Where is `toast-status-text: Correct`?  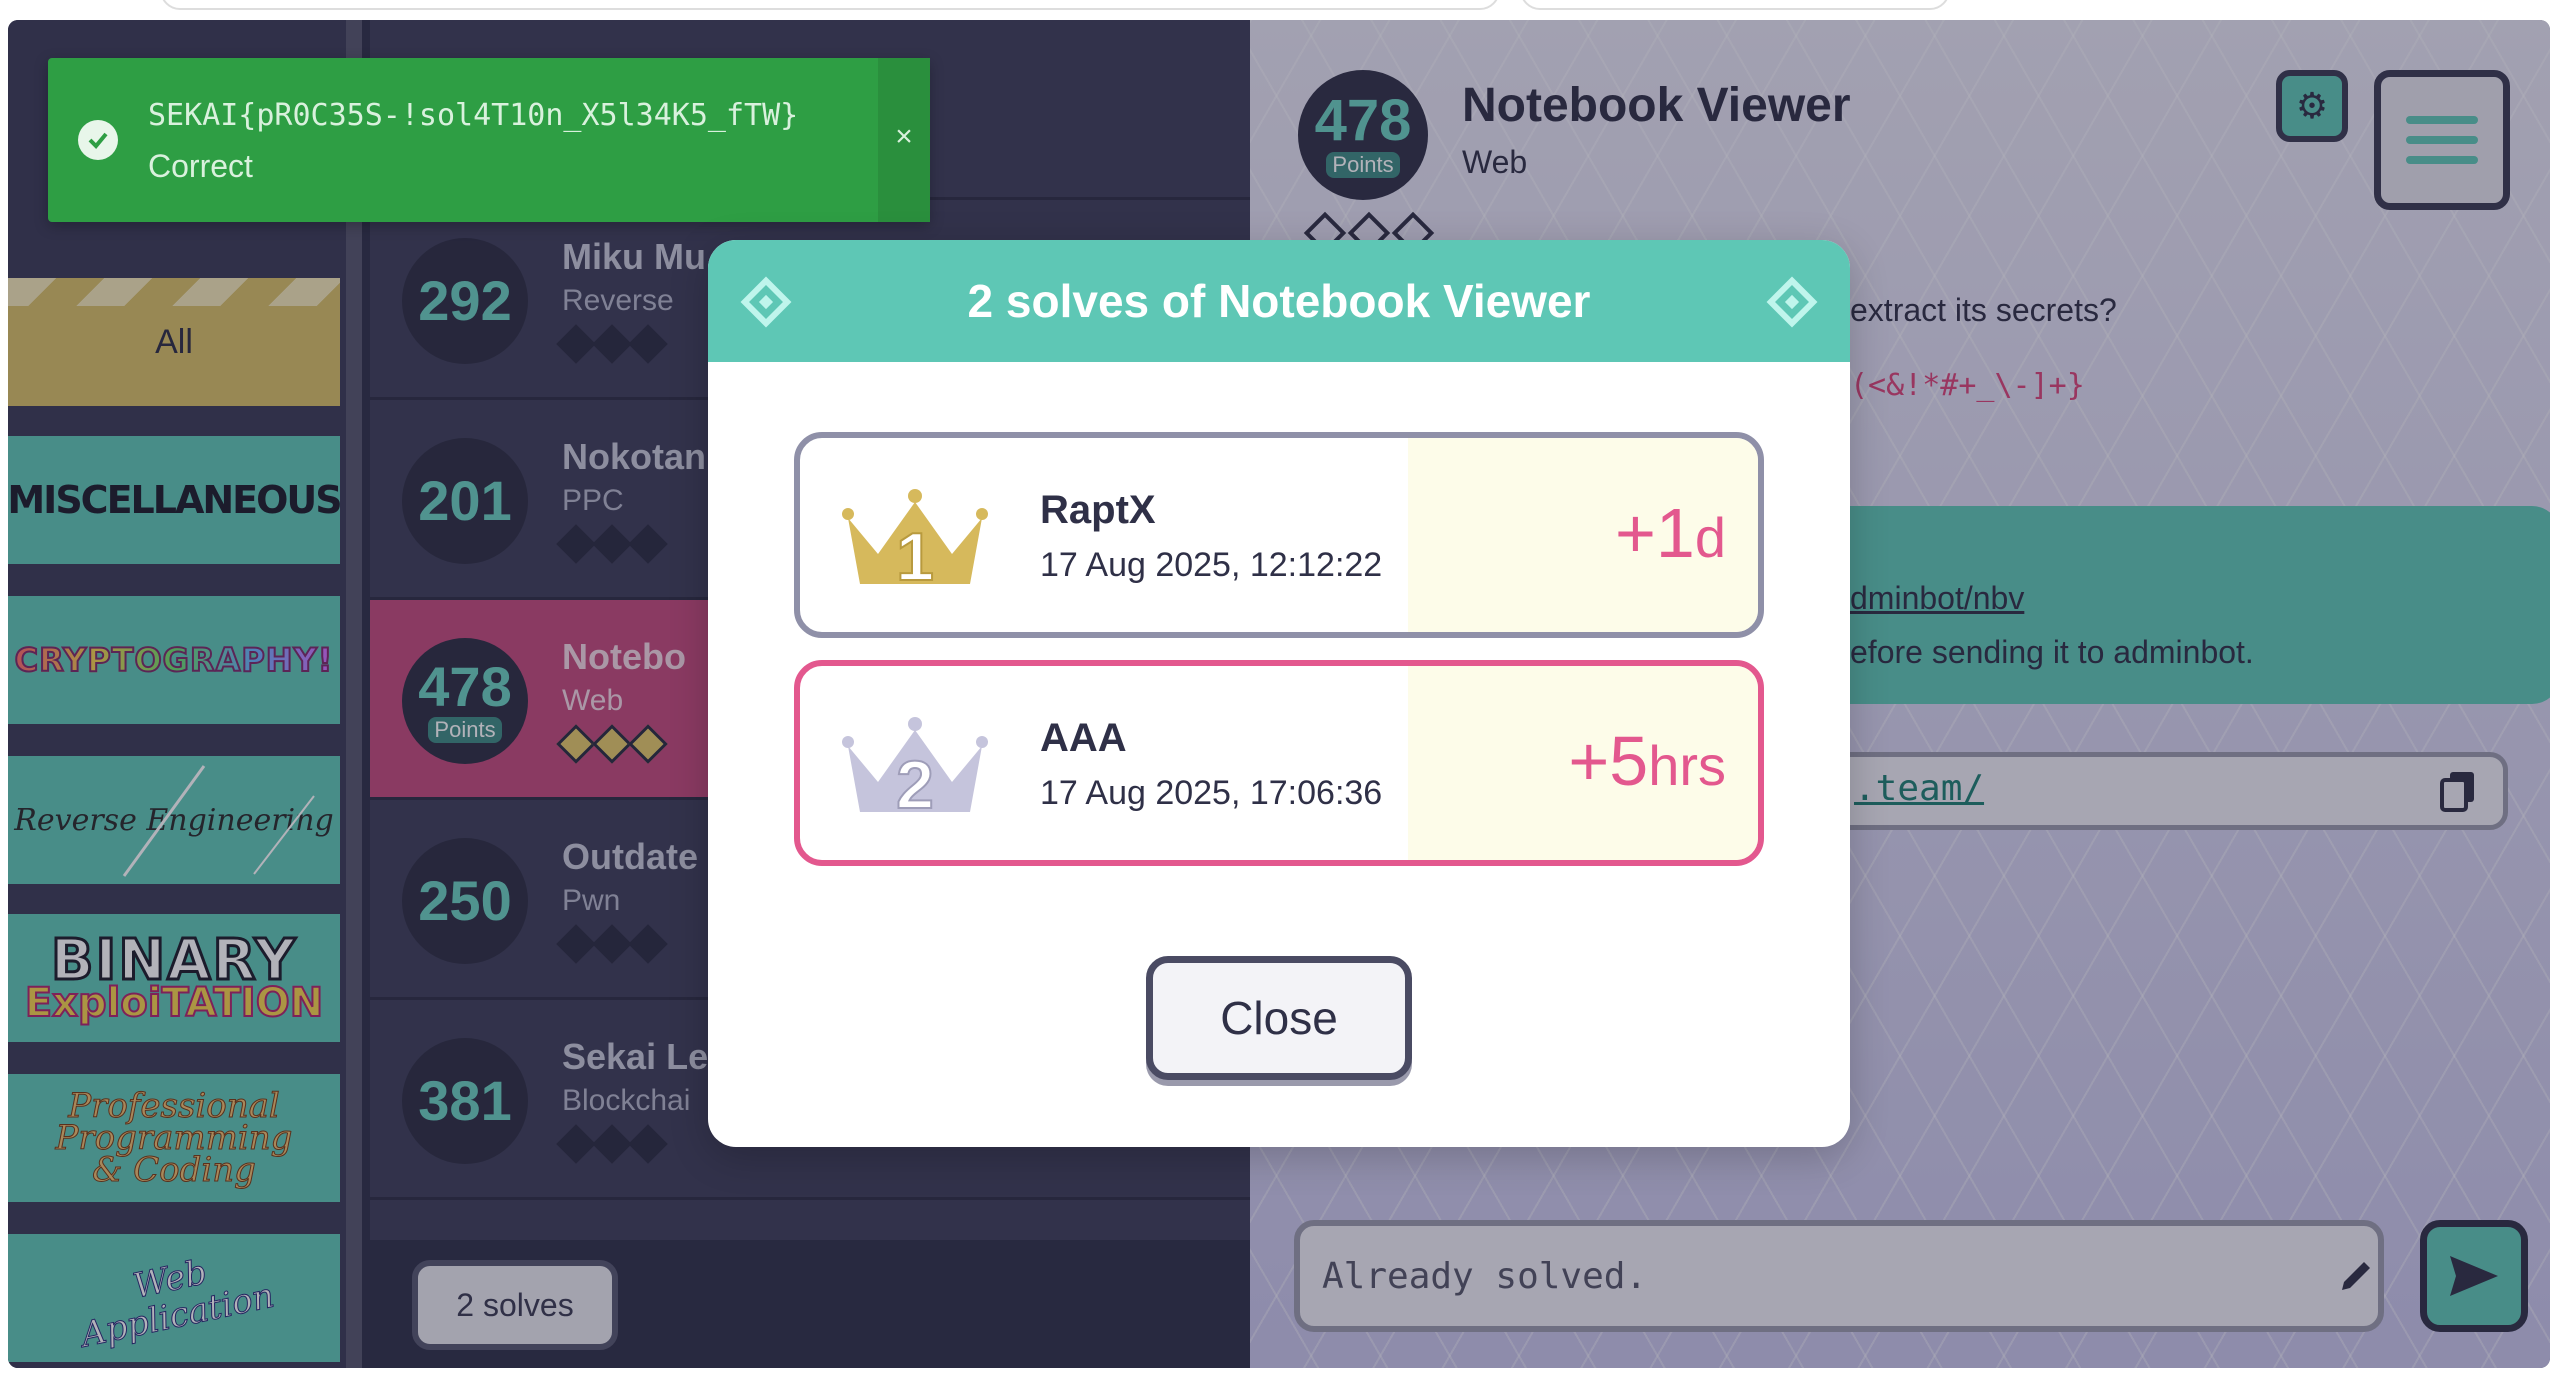 toast-status-text: Correct is located at coordinates (200, 166).